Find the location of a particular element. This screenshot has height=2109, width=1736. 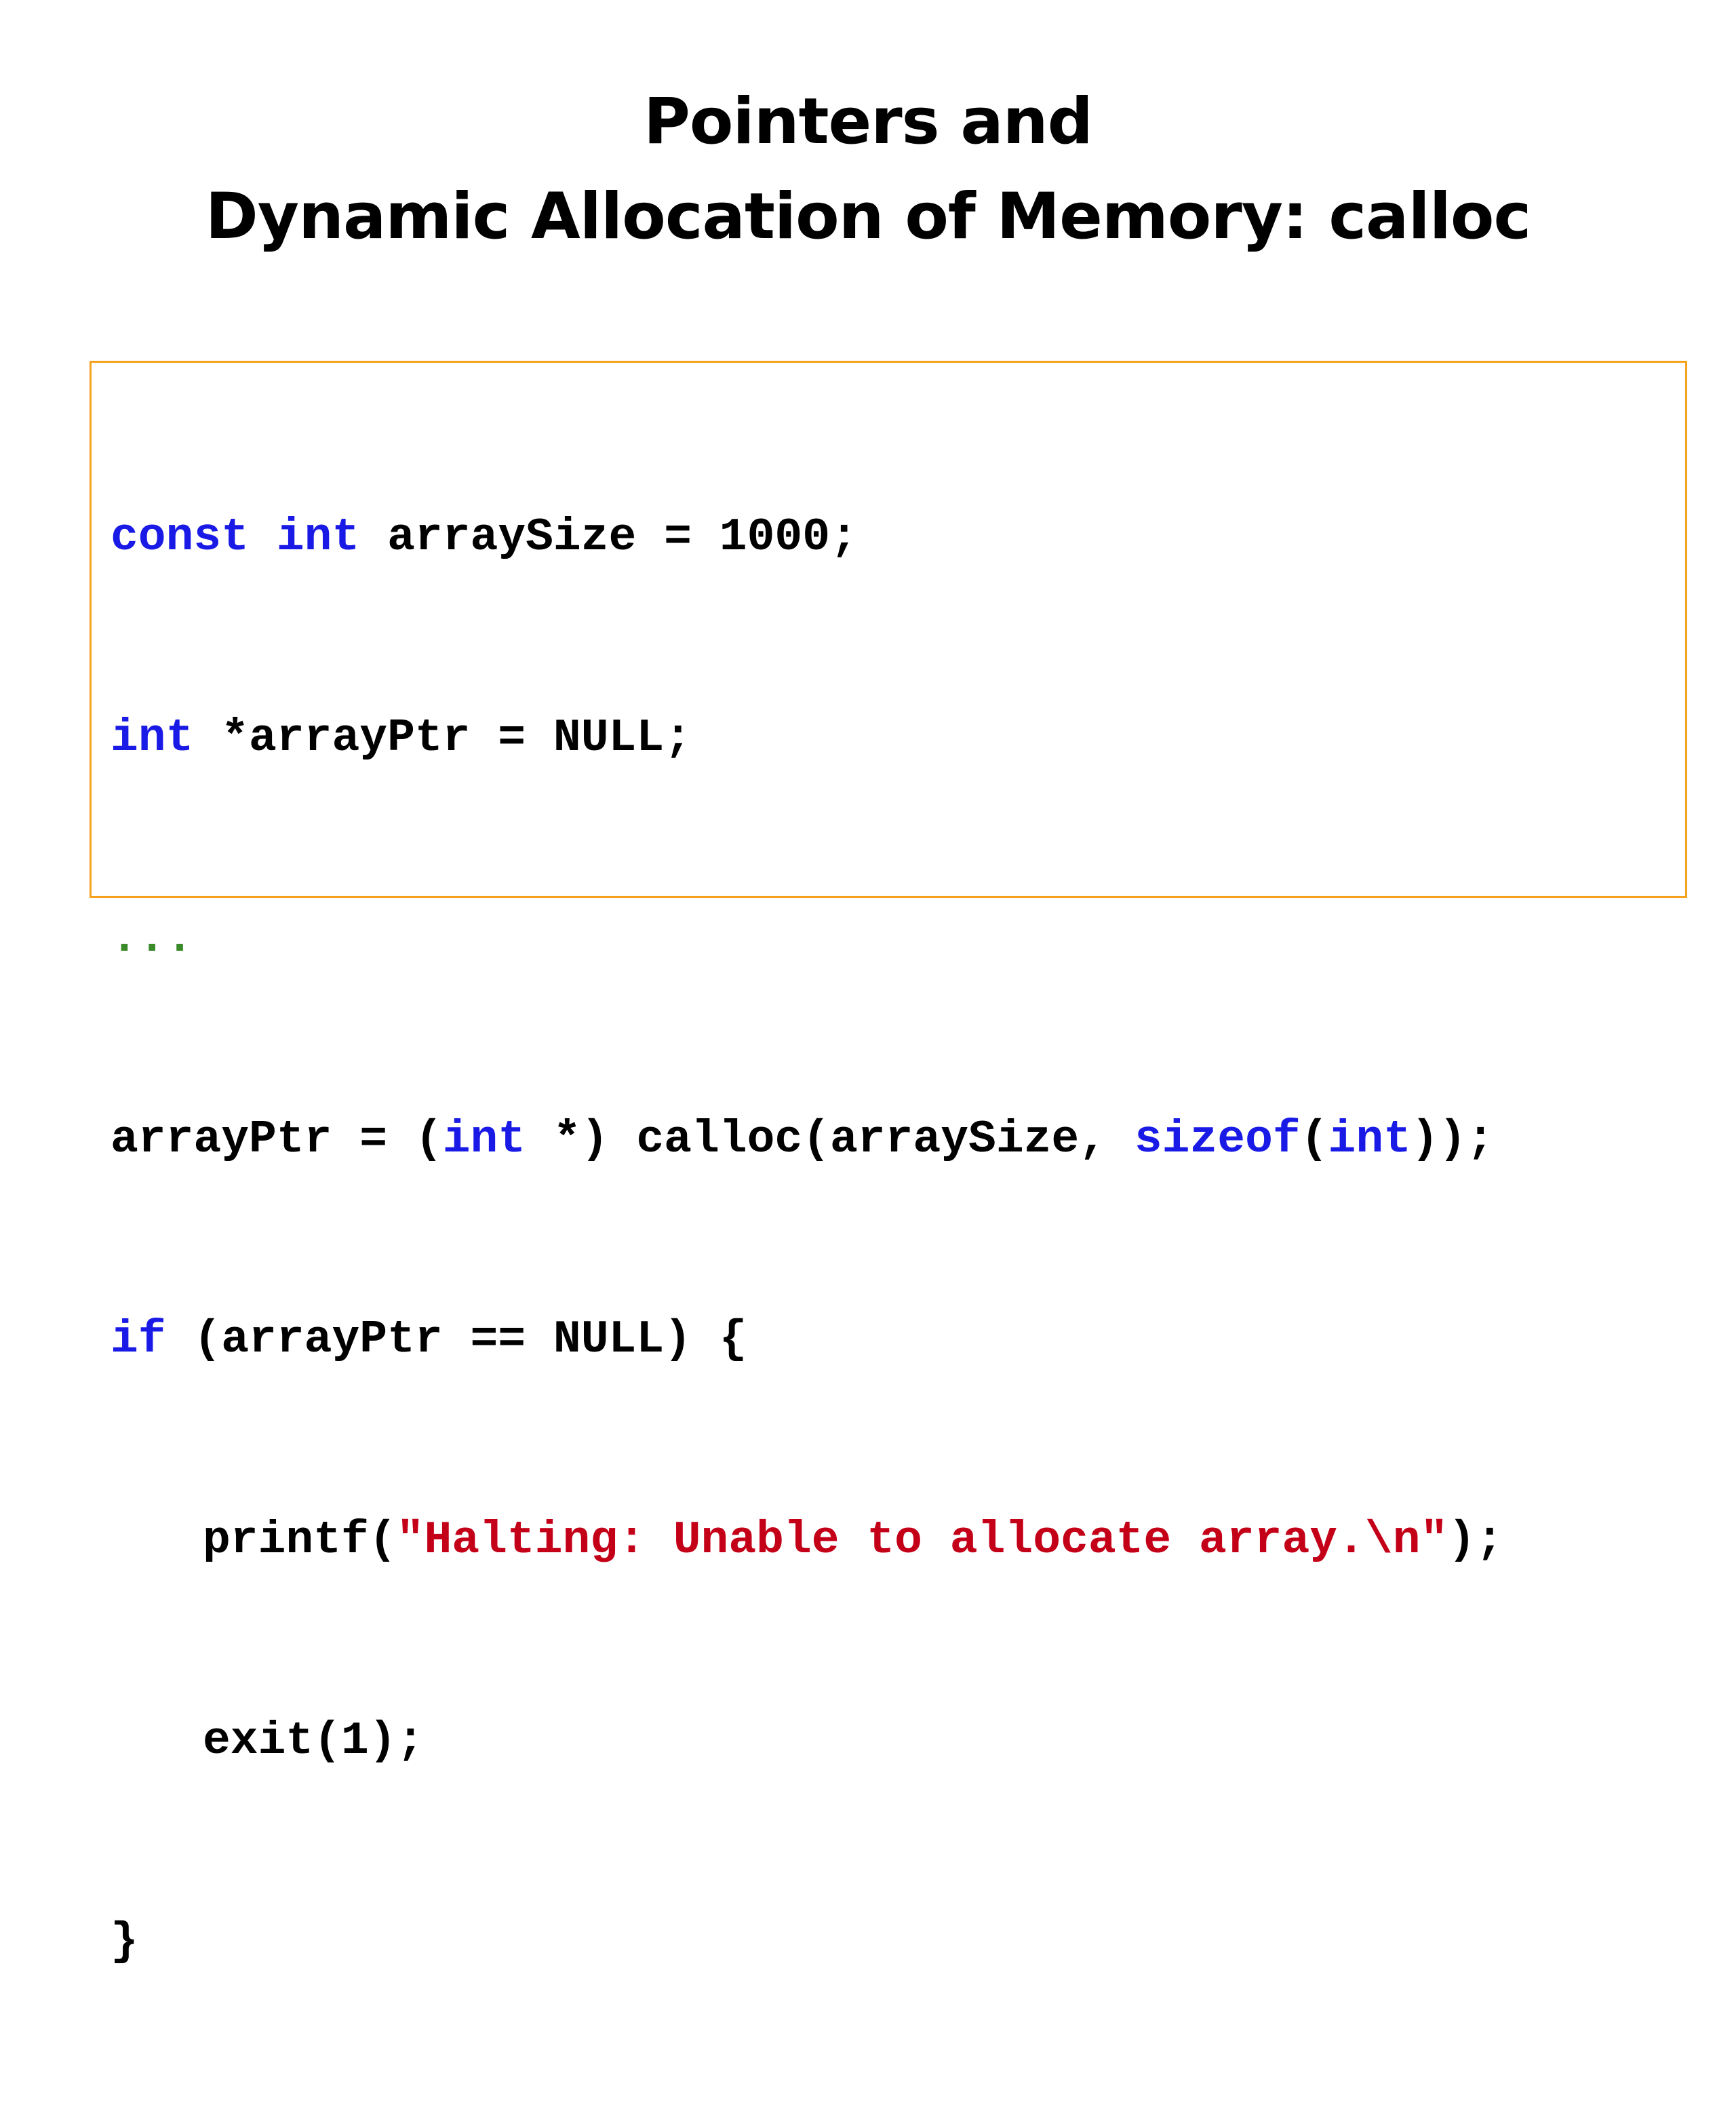

code-line-8: } is located at coordinates (807, 1943).